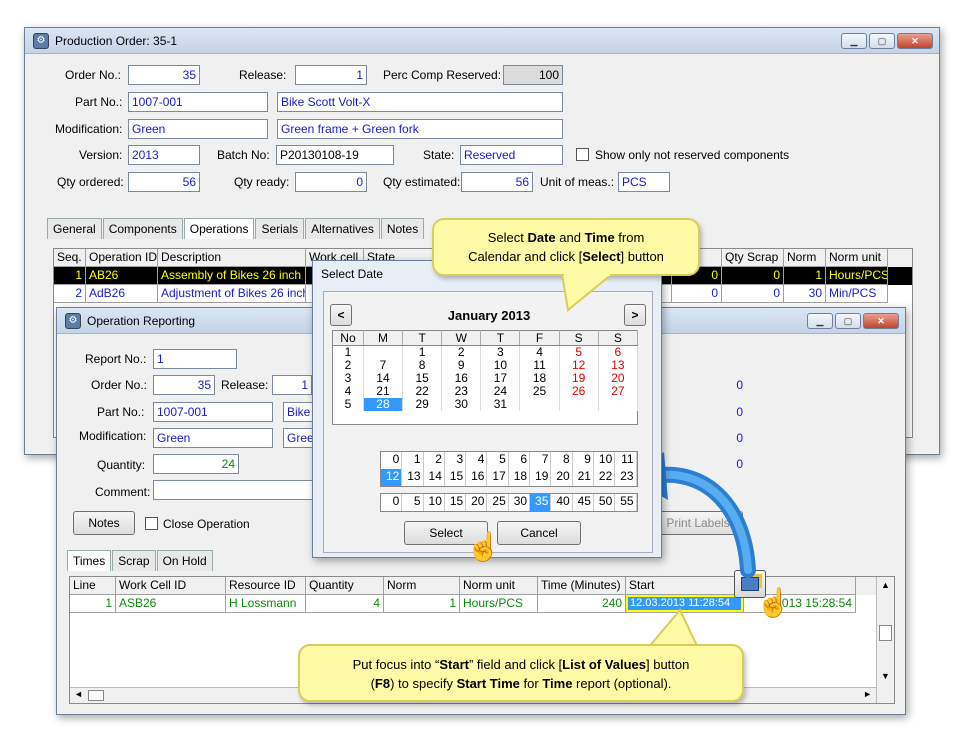  Describe the element at coordinates (233, 490) in the screenshot. I see `comment-field` at that location.